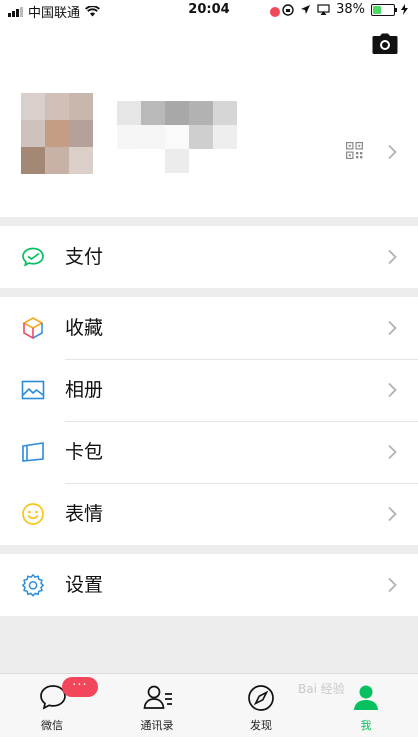 The width and height of the screenshot is (418, 737). What do you see at coordinates (84, 328) in the screenshot?
I see `menu-label-favorites: 收藏` at bounding box center [84, 328].